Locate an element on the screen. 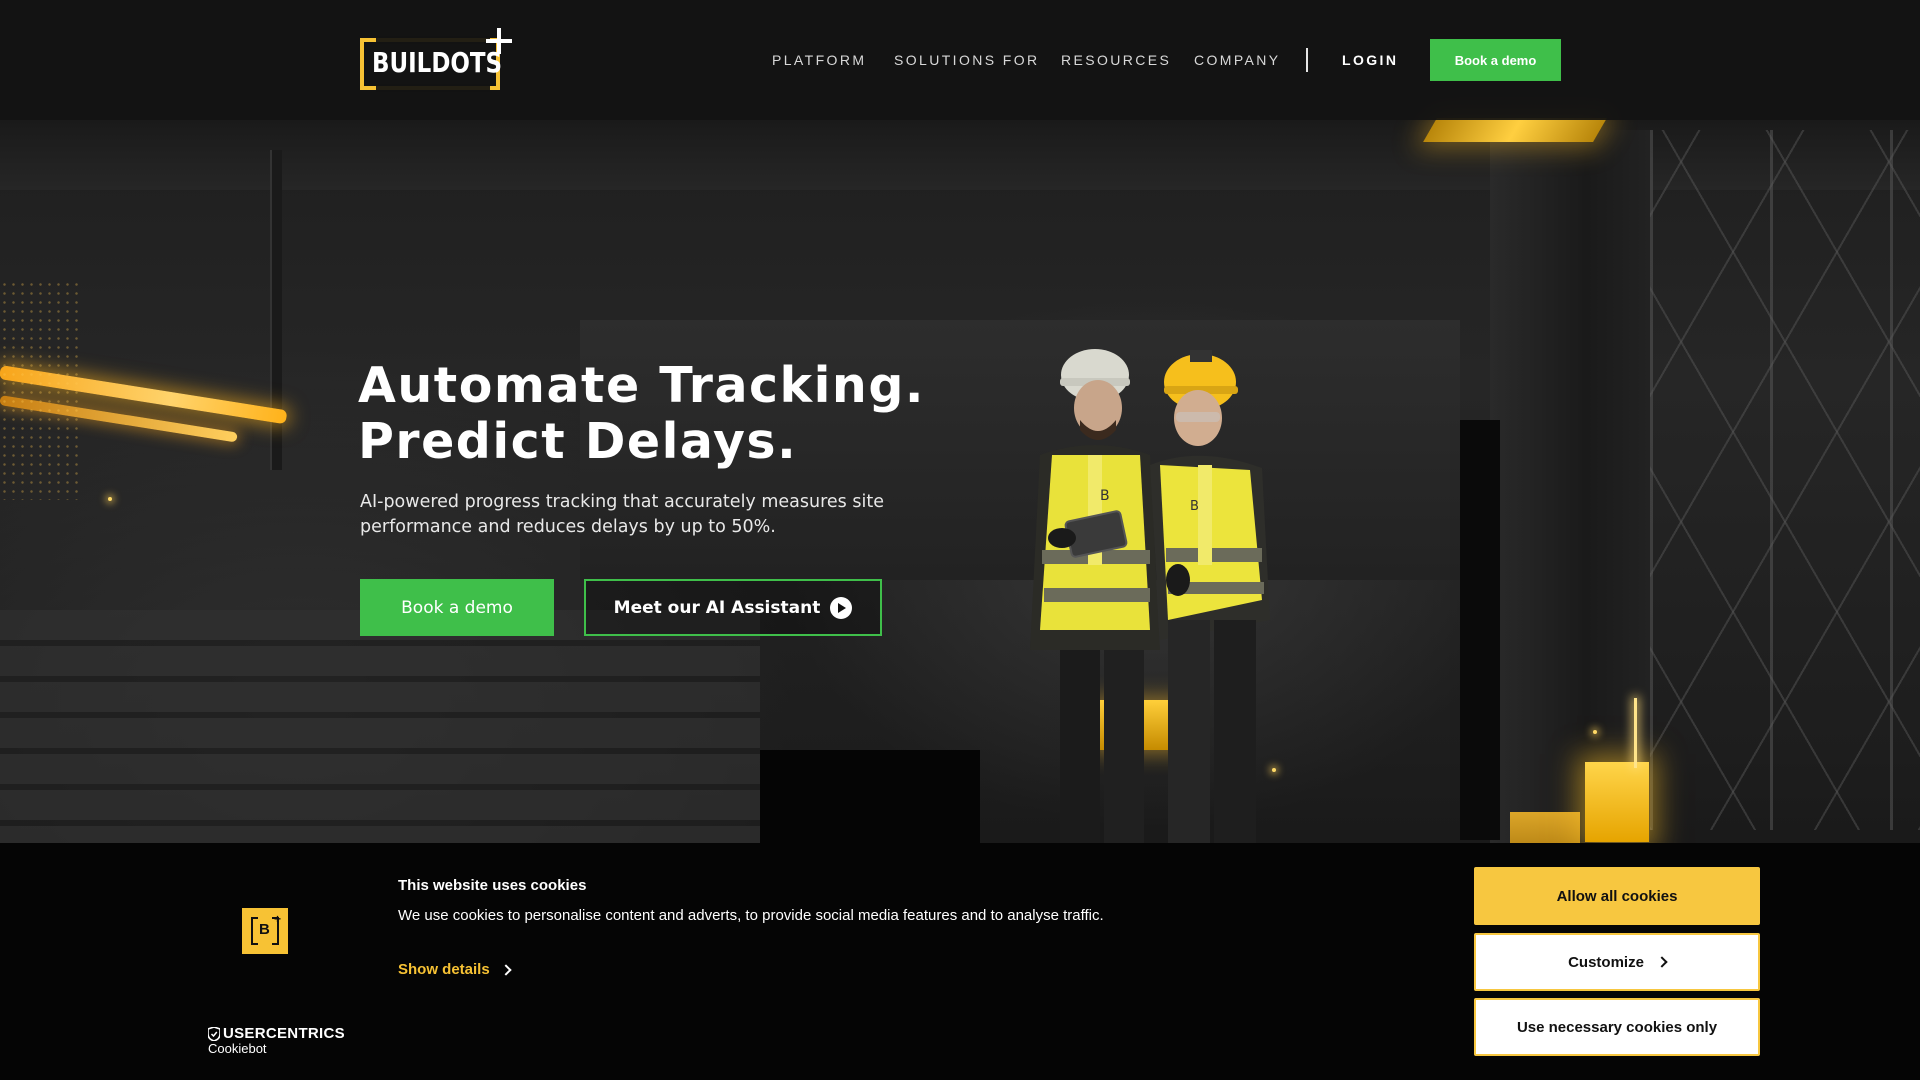 The image size is (1920, 1080). cookiebot-label: Cookiebot is located at coordinates (237, 1048).